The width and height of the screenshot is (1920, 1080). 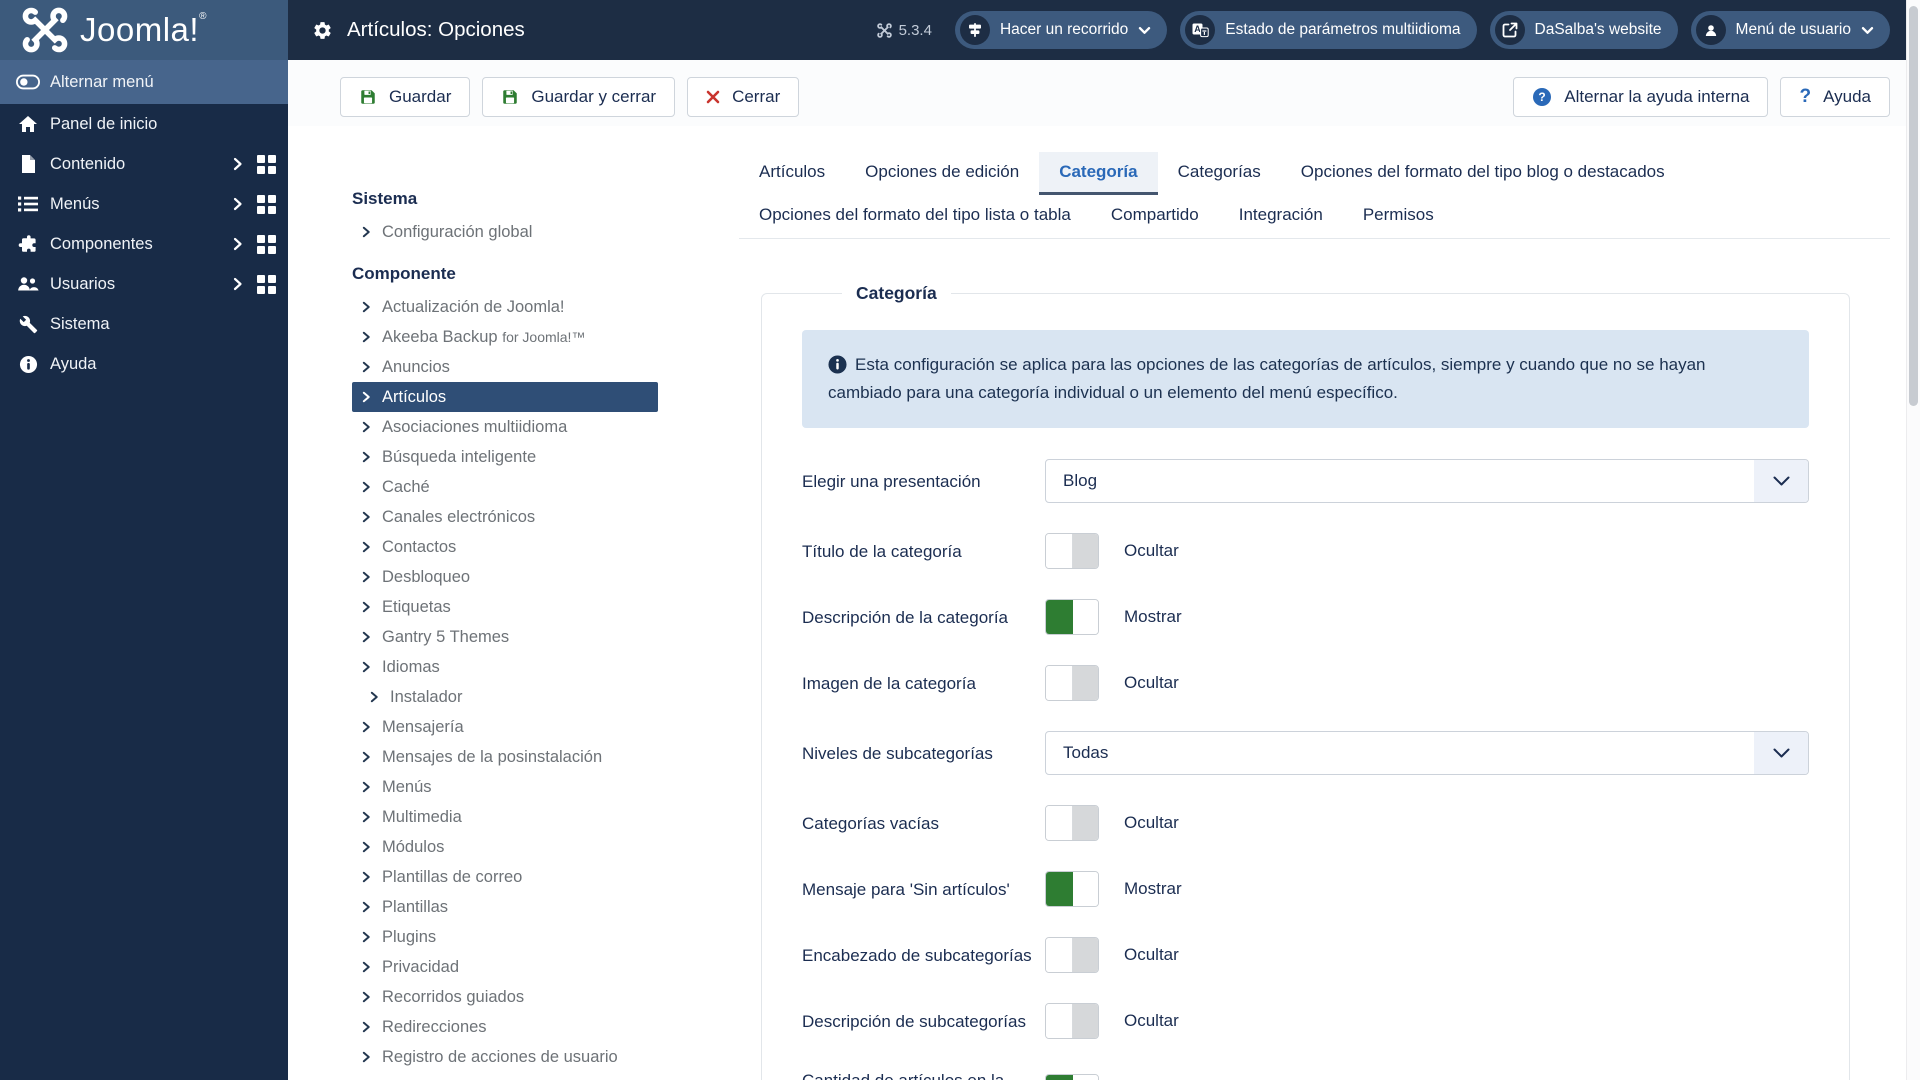 What do you see at coordinates (505, 487) in the screenshot?
I see `options-nav-item: Caché` at bounding box center [505, 487].